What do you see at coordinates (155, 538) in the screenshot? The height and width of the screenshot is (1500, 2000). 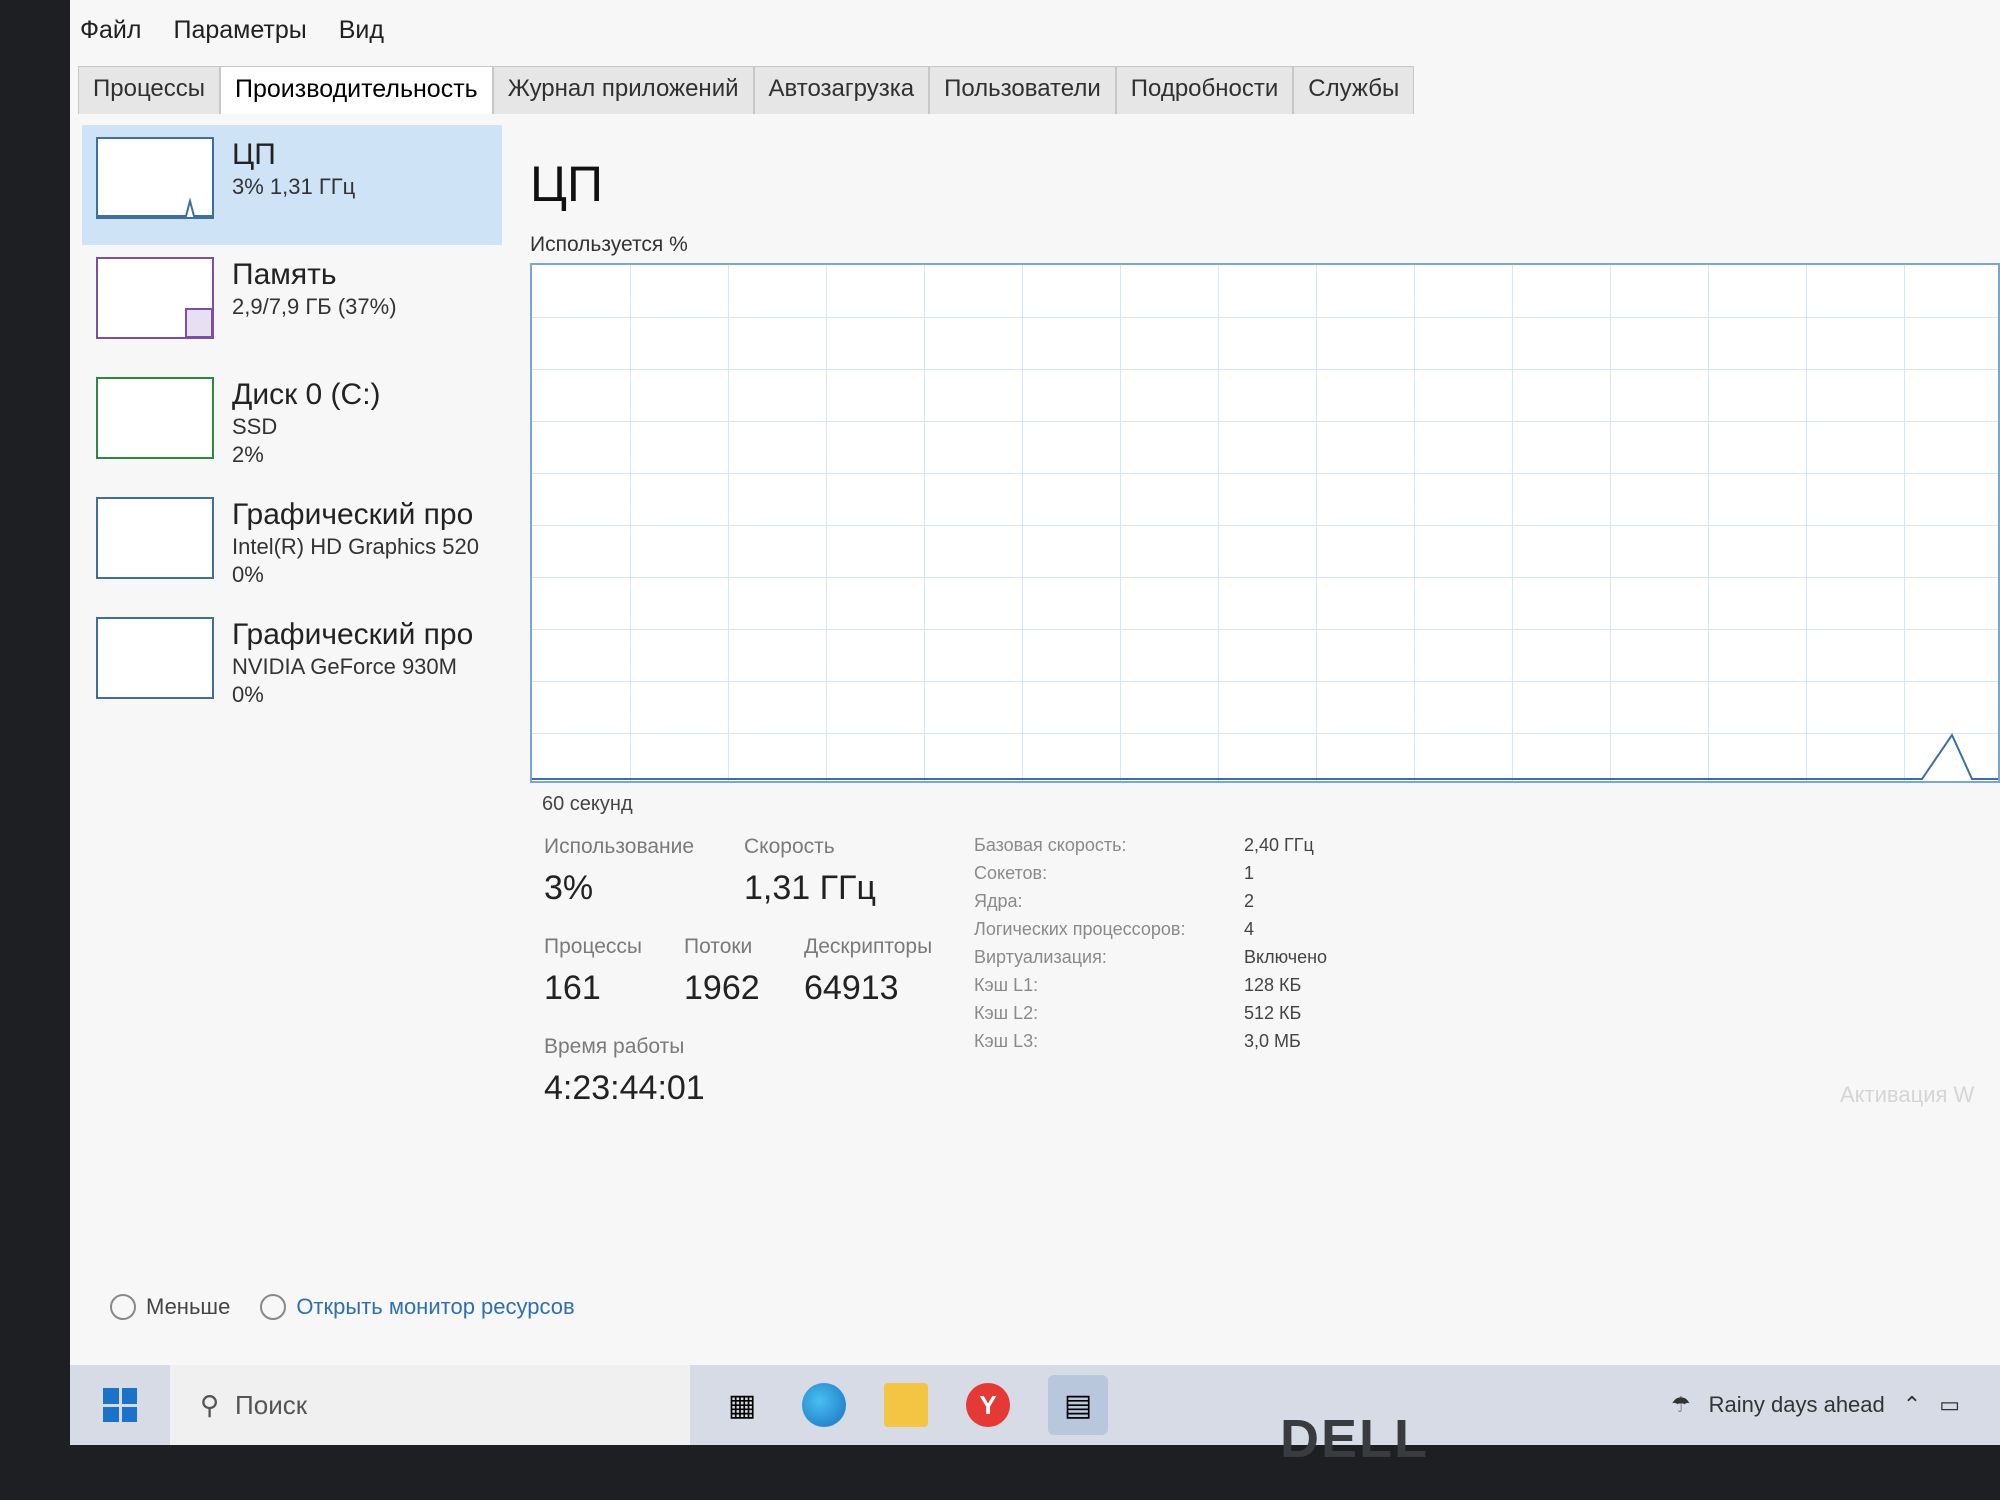 I see `gpu-thumbnail-graph` at bounding box center [155, 538].